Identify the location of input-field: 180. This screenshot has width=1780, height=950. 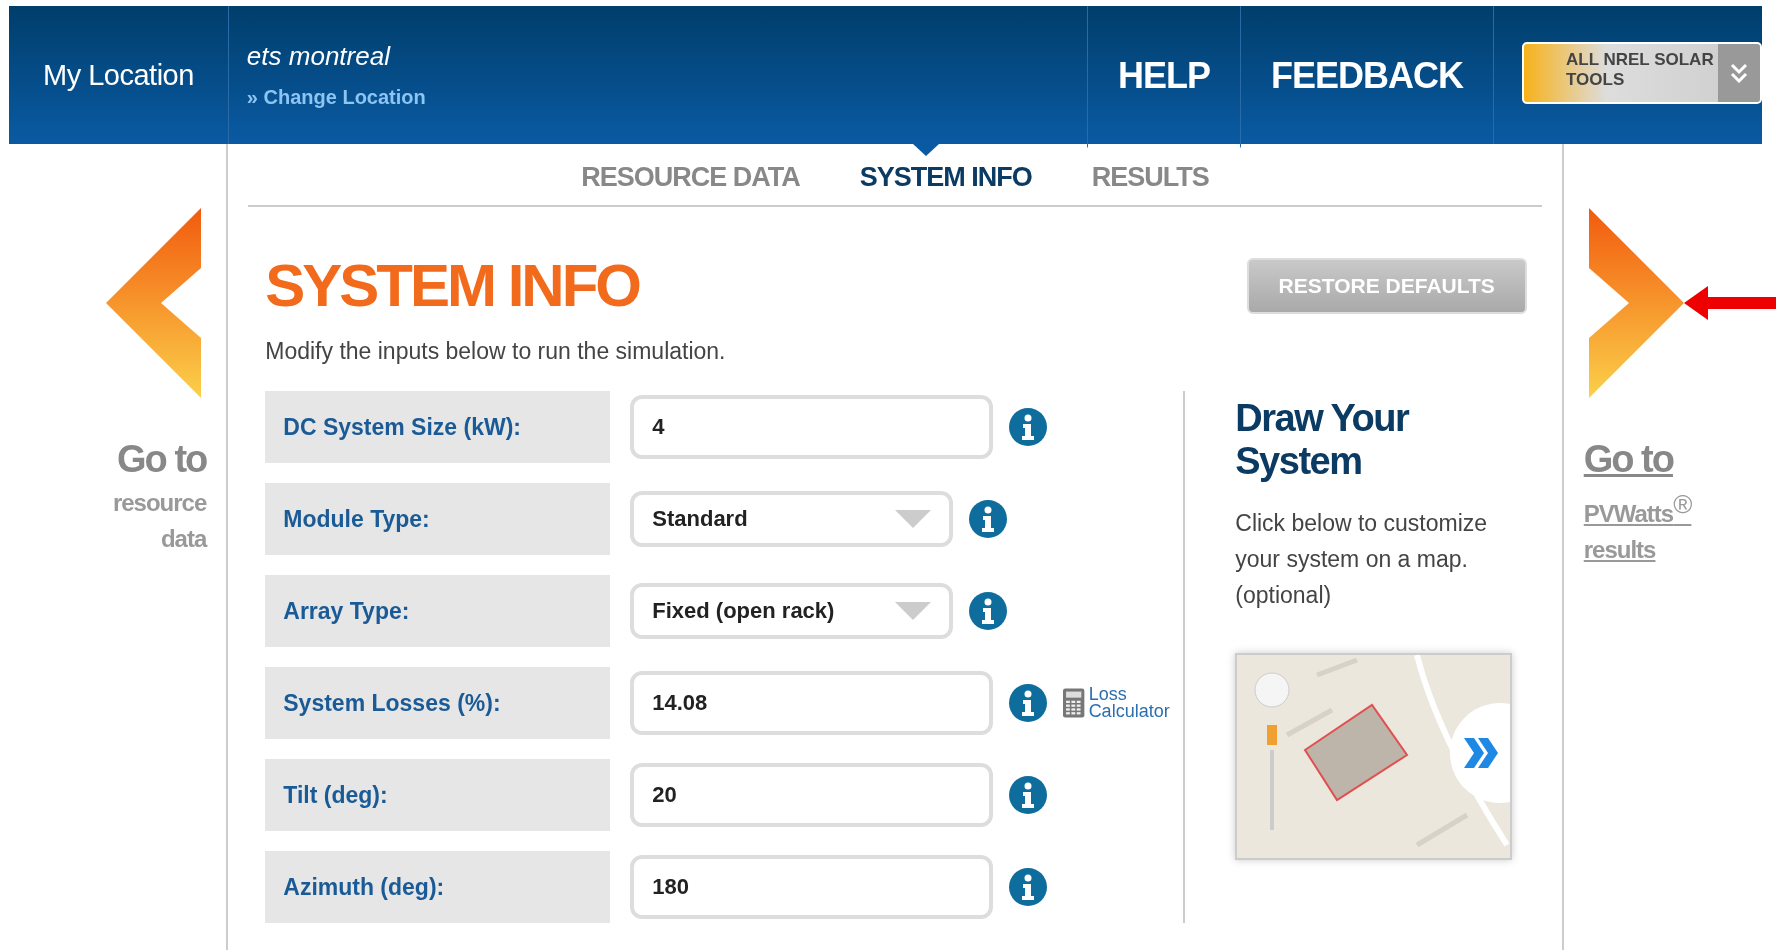
(812, 887).